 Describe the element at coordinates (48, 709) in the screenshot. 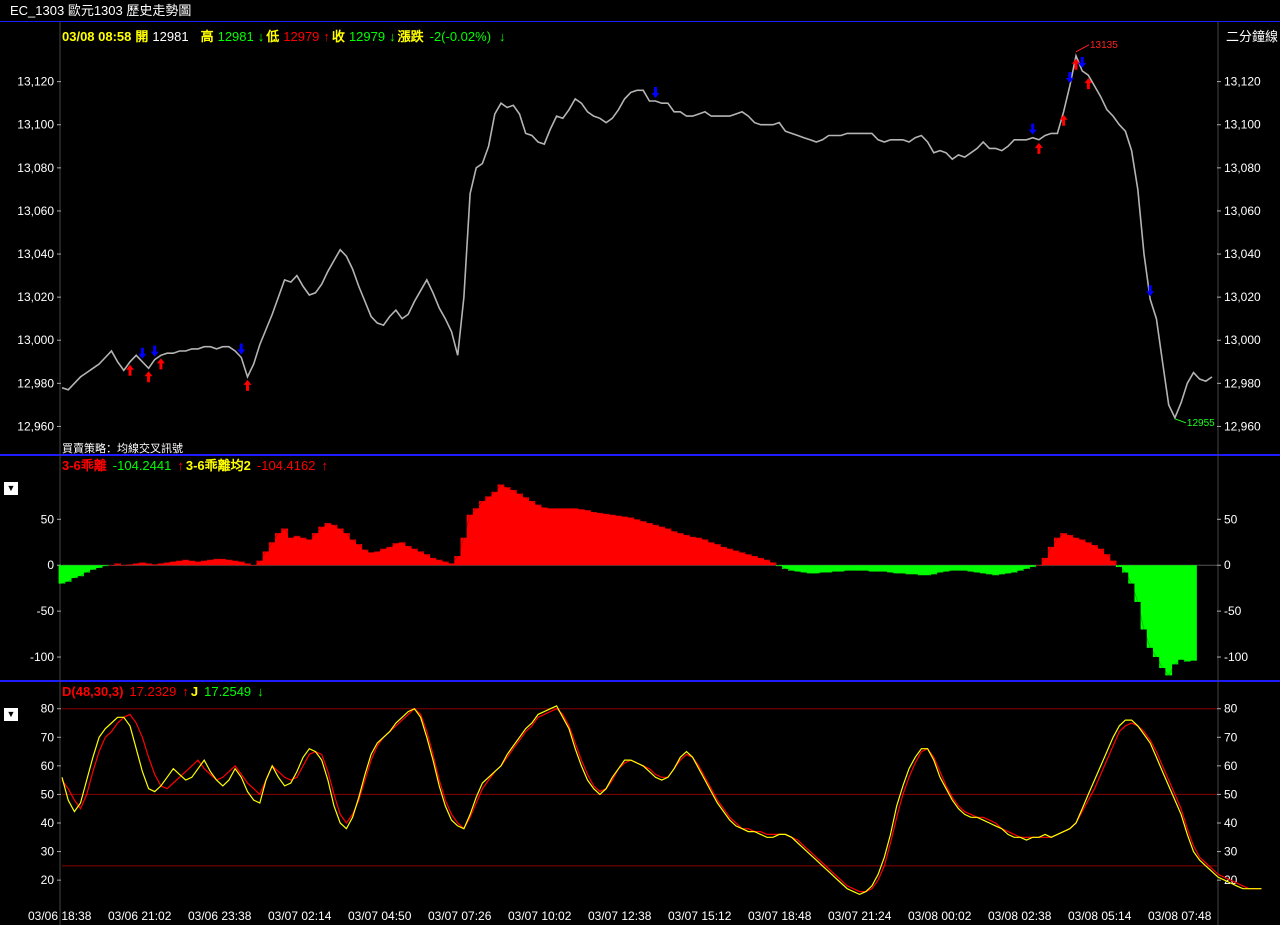

I see `kd-ytick-label-left: 80` at that location.